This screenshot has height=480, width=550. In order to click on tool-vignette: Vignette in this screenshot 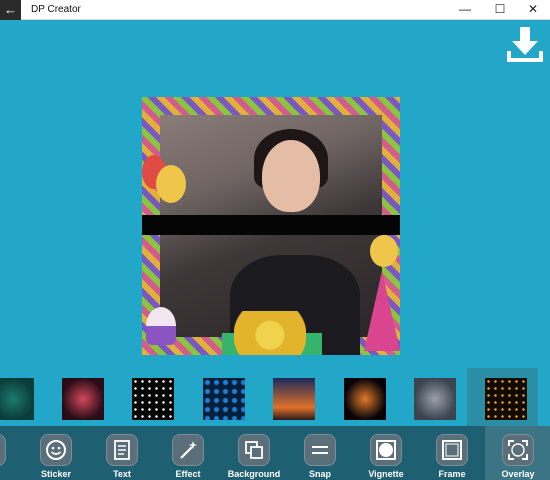, I will do `click(386, 453)`.